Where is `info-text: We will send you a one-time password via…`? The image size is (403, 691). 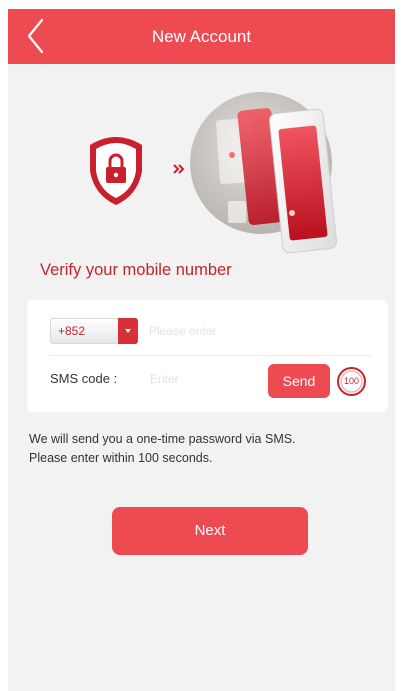 info-text: We will send you a one-time password via… is located at coordinates (204, 449).